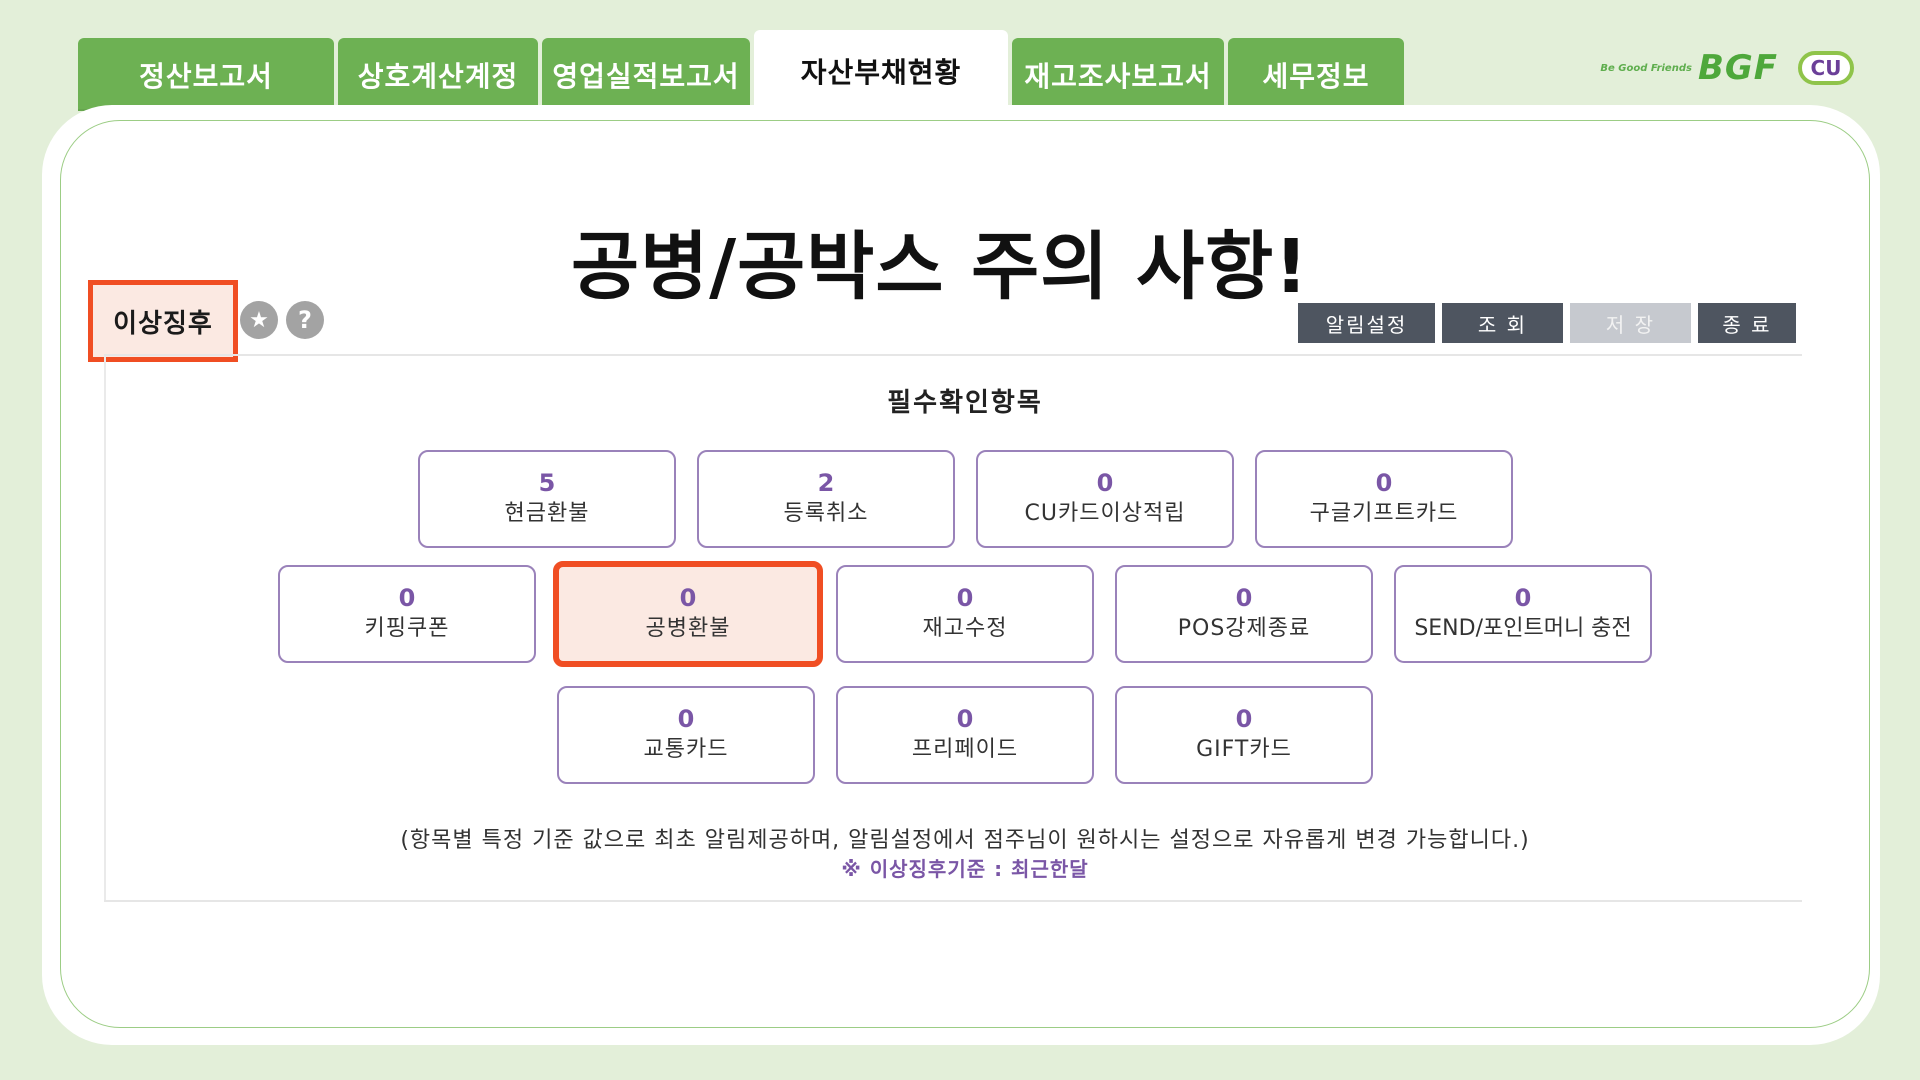  I want to click on alert-settings-button: 알림설정, so click(1366, 323).